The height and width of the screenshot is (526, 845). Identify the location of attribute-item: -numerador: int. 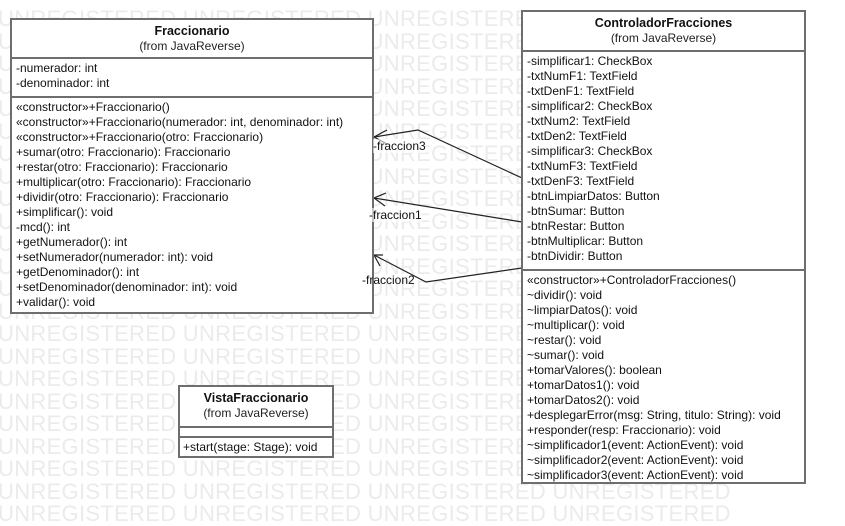
(57, 68).